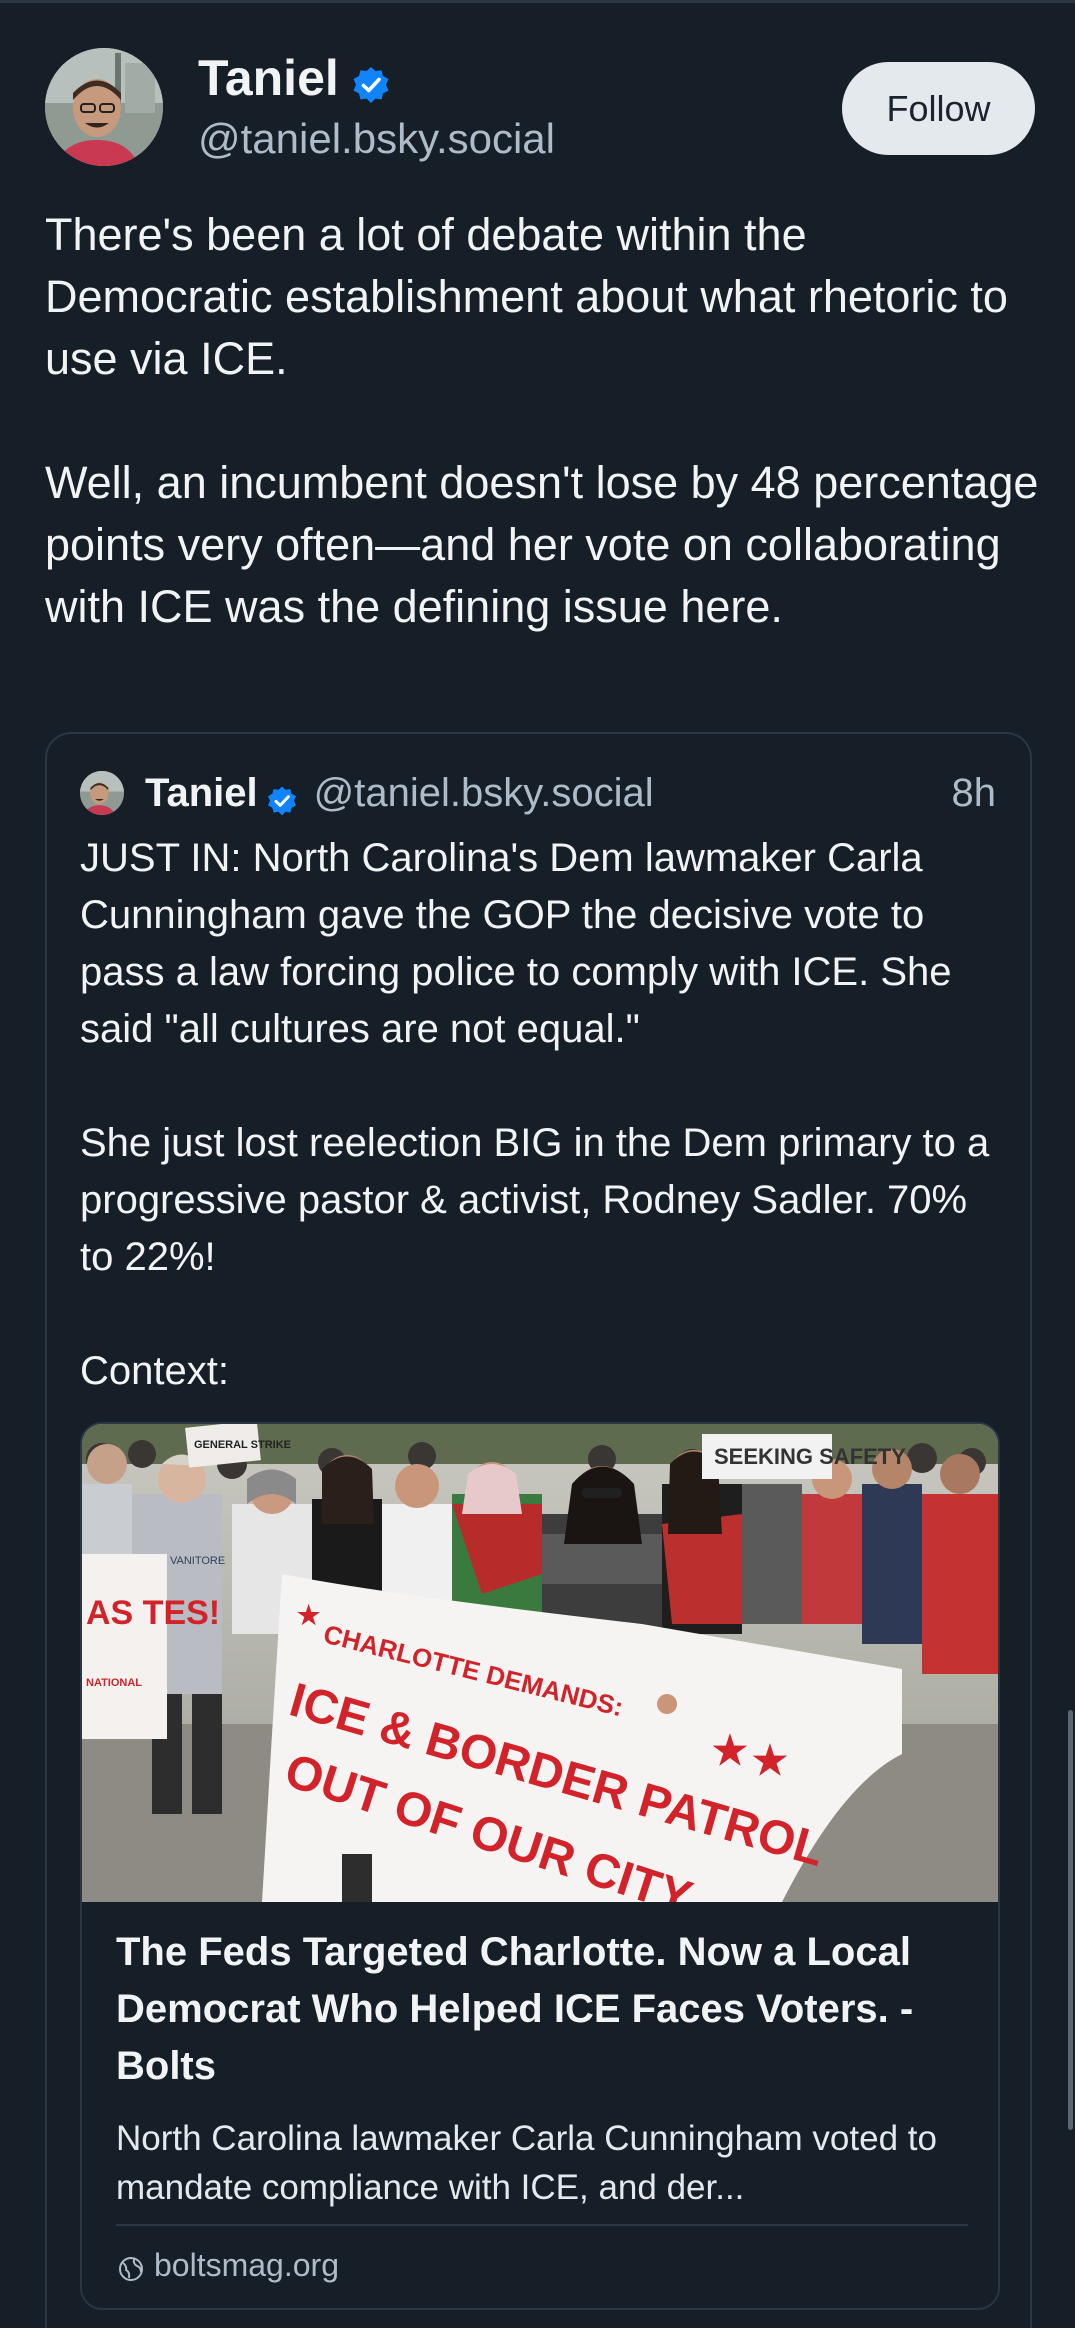  Describe the element at coordinates (154, 1371) in the screenshot. I see `quoted-paragraph: Context:` at that location.